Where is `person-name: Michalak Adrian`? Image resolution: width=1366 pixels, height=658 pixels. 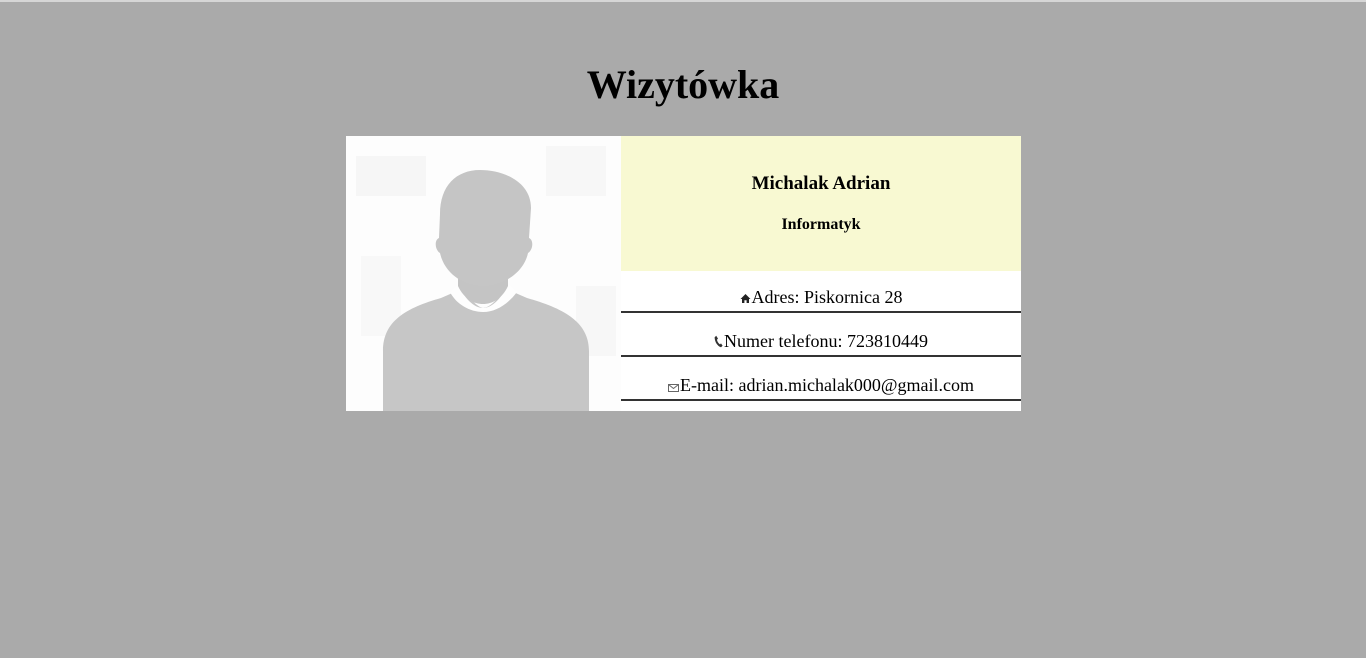
person-name: Michalak Adrian is located at coordinates (821, 183).